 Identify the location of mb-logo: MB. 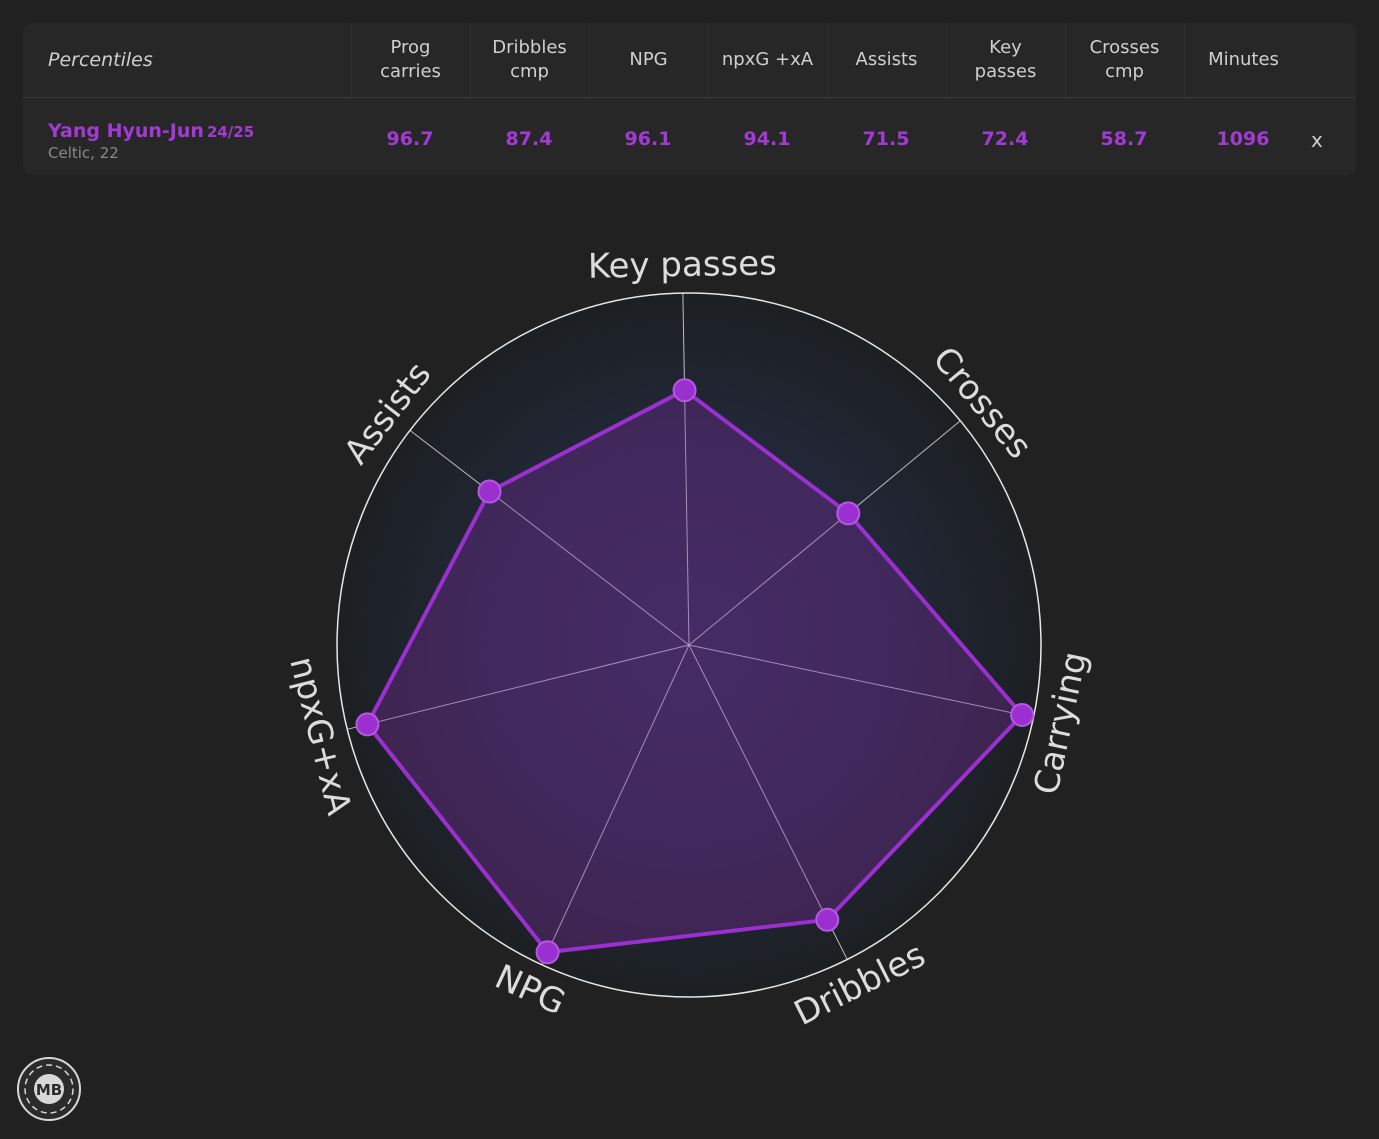
(49, 1089).